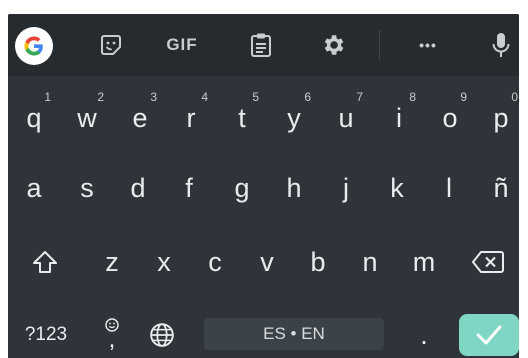 This screenshot has height=358, width=528. What do you see at coordinates (242, 117) in the screenshot?
I see `key-label: t` at bounding box center [242, 117].